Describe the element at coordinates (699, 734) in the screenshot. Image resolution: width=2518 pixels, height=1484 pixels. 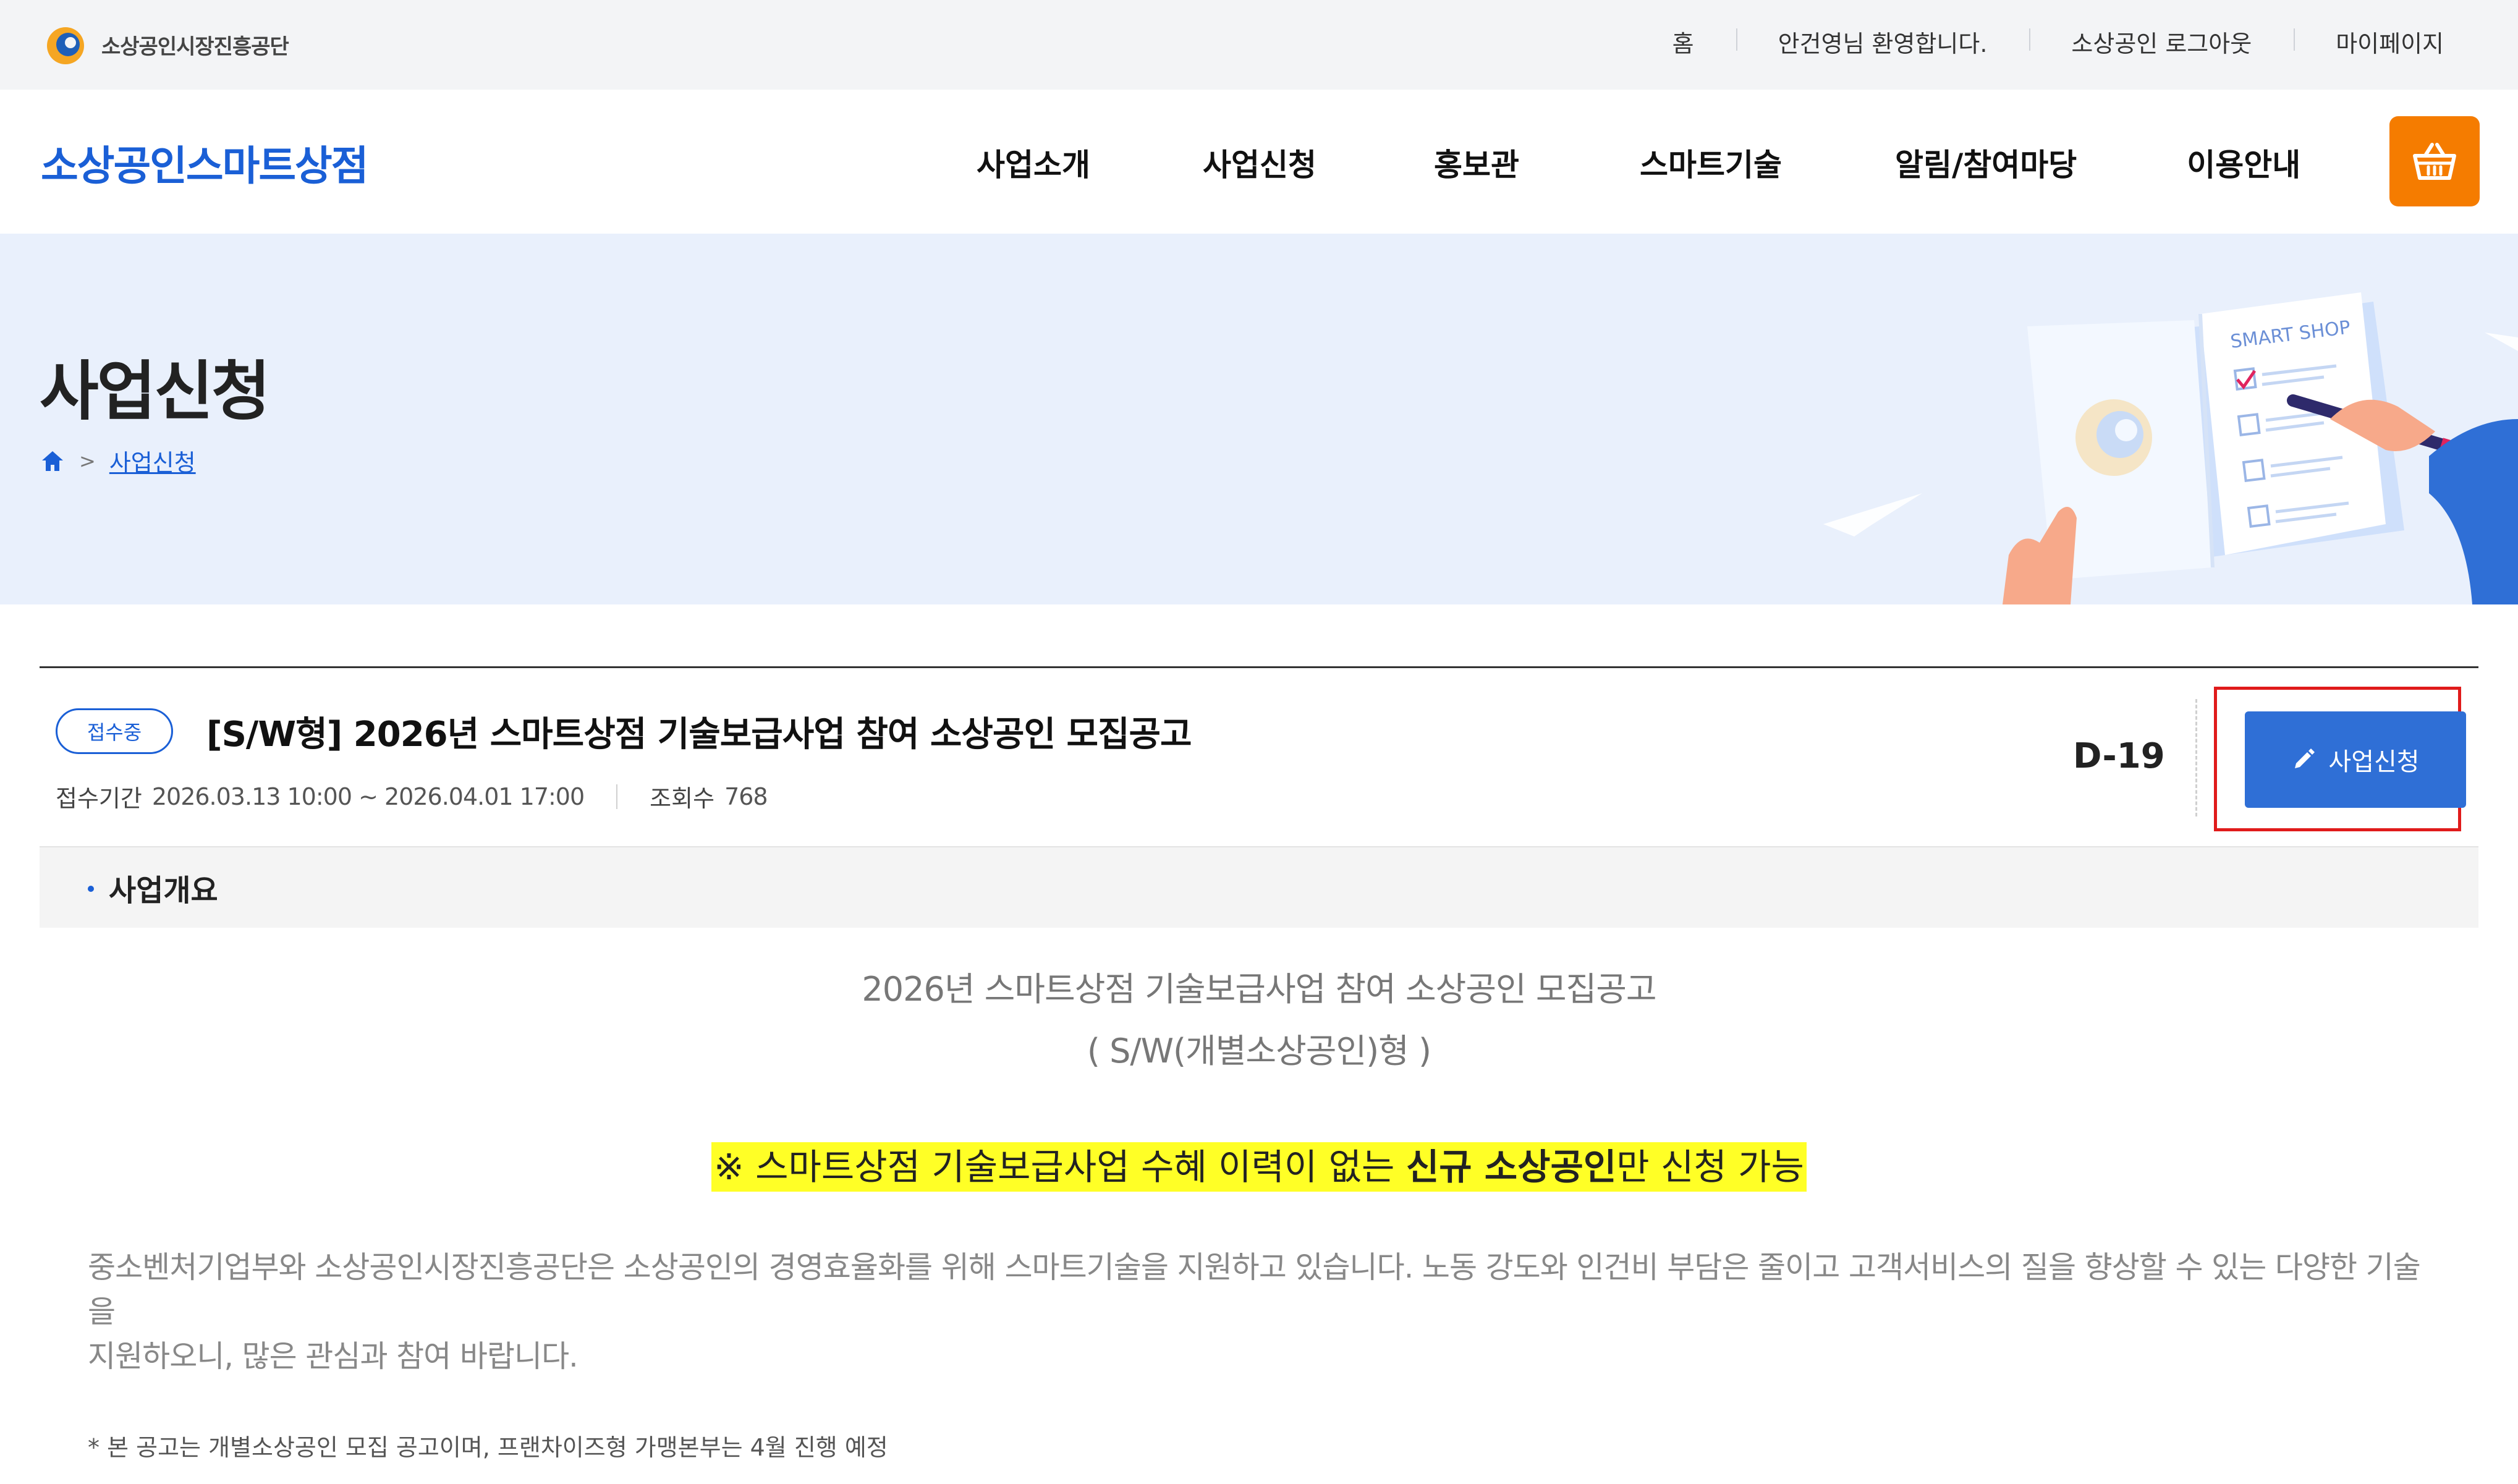
I see `notice-title: [S/W형] 2026년 스마트상점 기술보급사업 참여 소상공인 모집공고` at that location.